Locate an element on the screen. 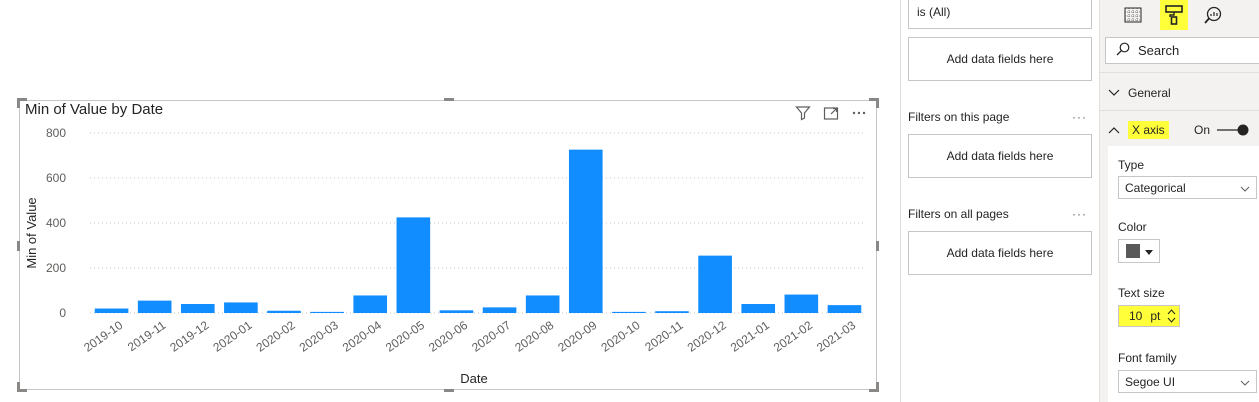  font-family-label: Font family is located at coordinates (1147, 358).